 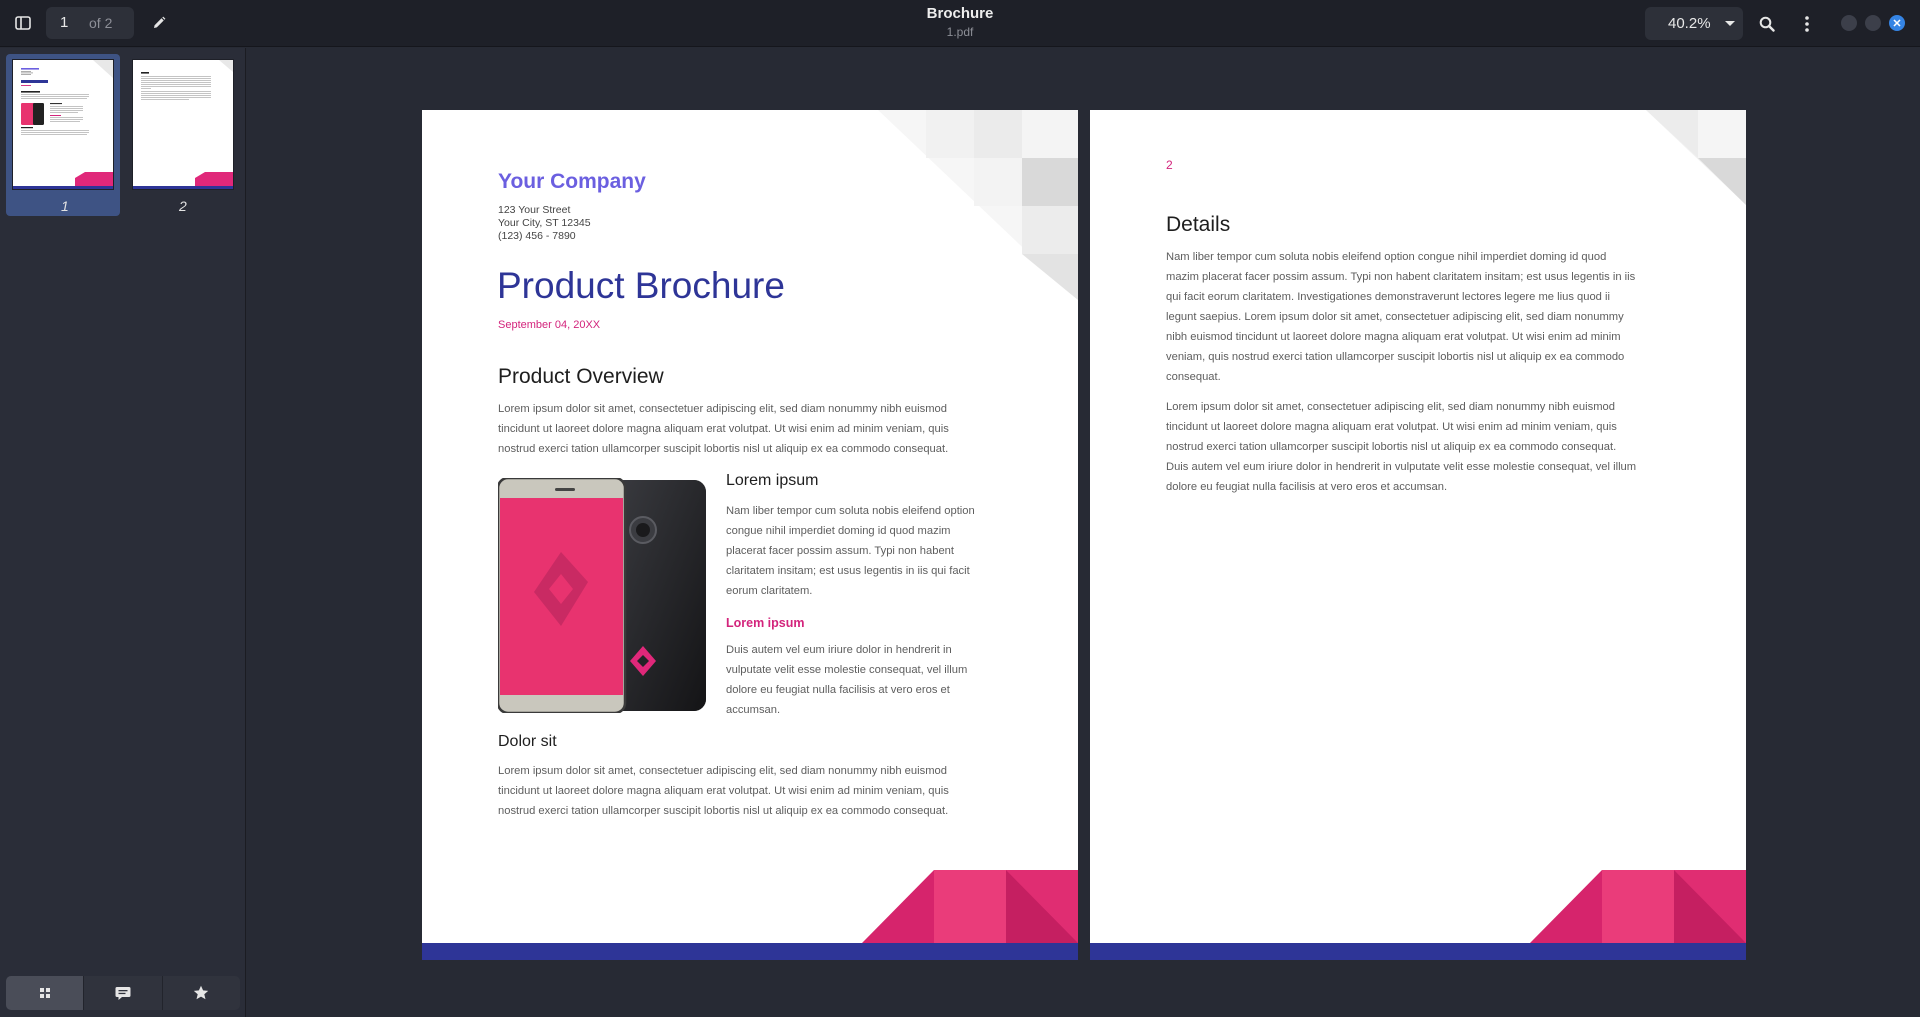 I want to click on chevron-down-icon, so click(x=1730, y=23).